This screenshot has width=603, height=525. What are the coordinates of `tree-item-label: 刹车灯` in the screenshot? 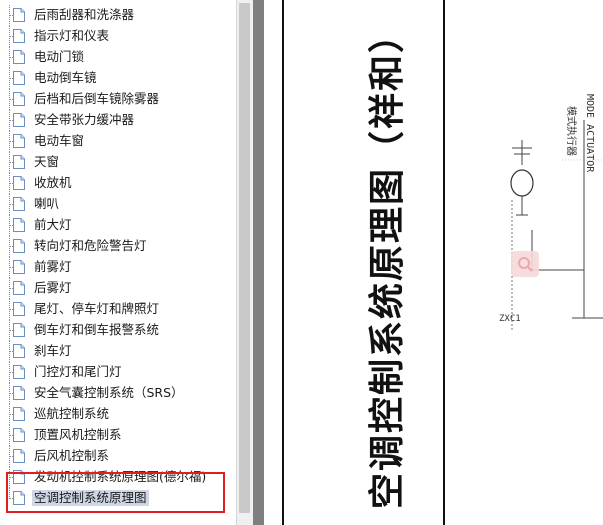 It's located at (53, 350).